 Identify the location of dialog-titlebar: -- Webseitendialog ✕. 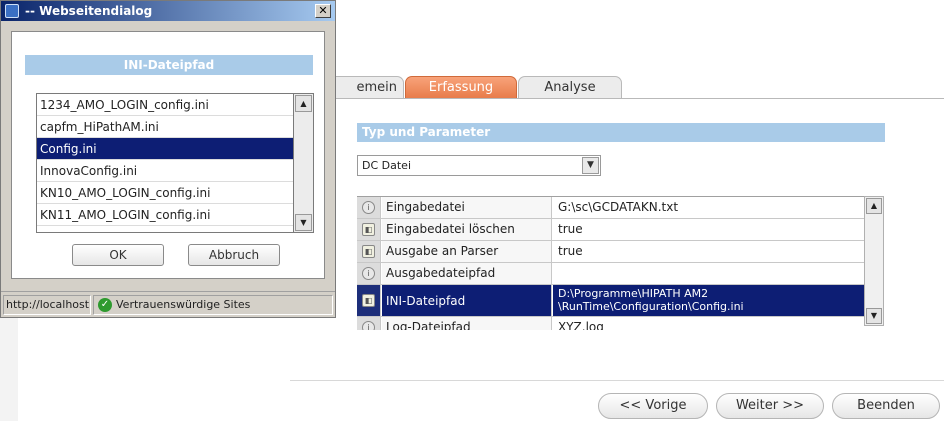
(168, 11).